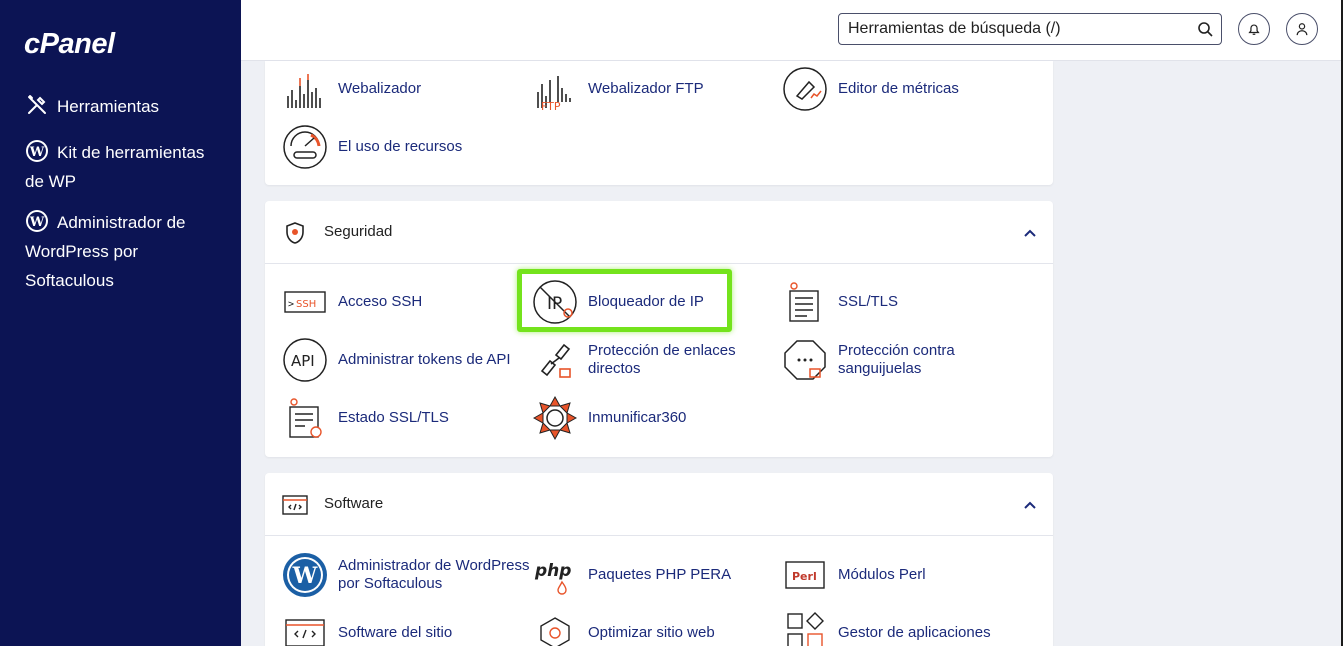 This screenshot has height=646, width=1343. I want to click on site-software-icon, so click(305, 632).